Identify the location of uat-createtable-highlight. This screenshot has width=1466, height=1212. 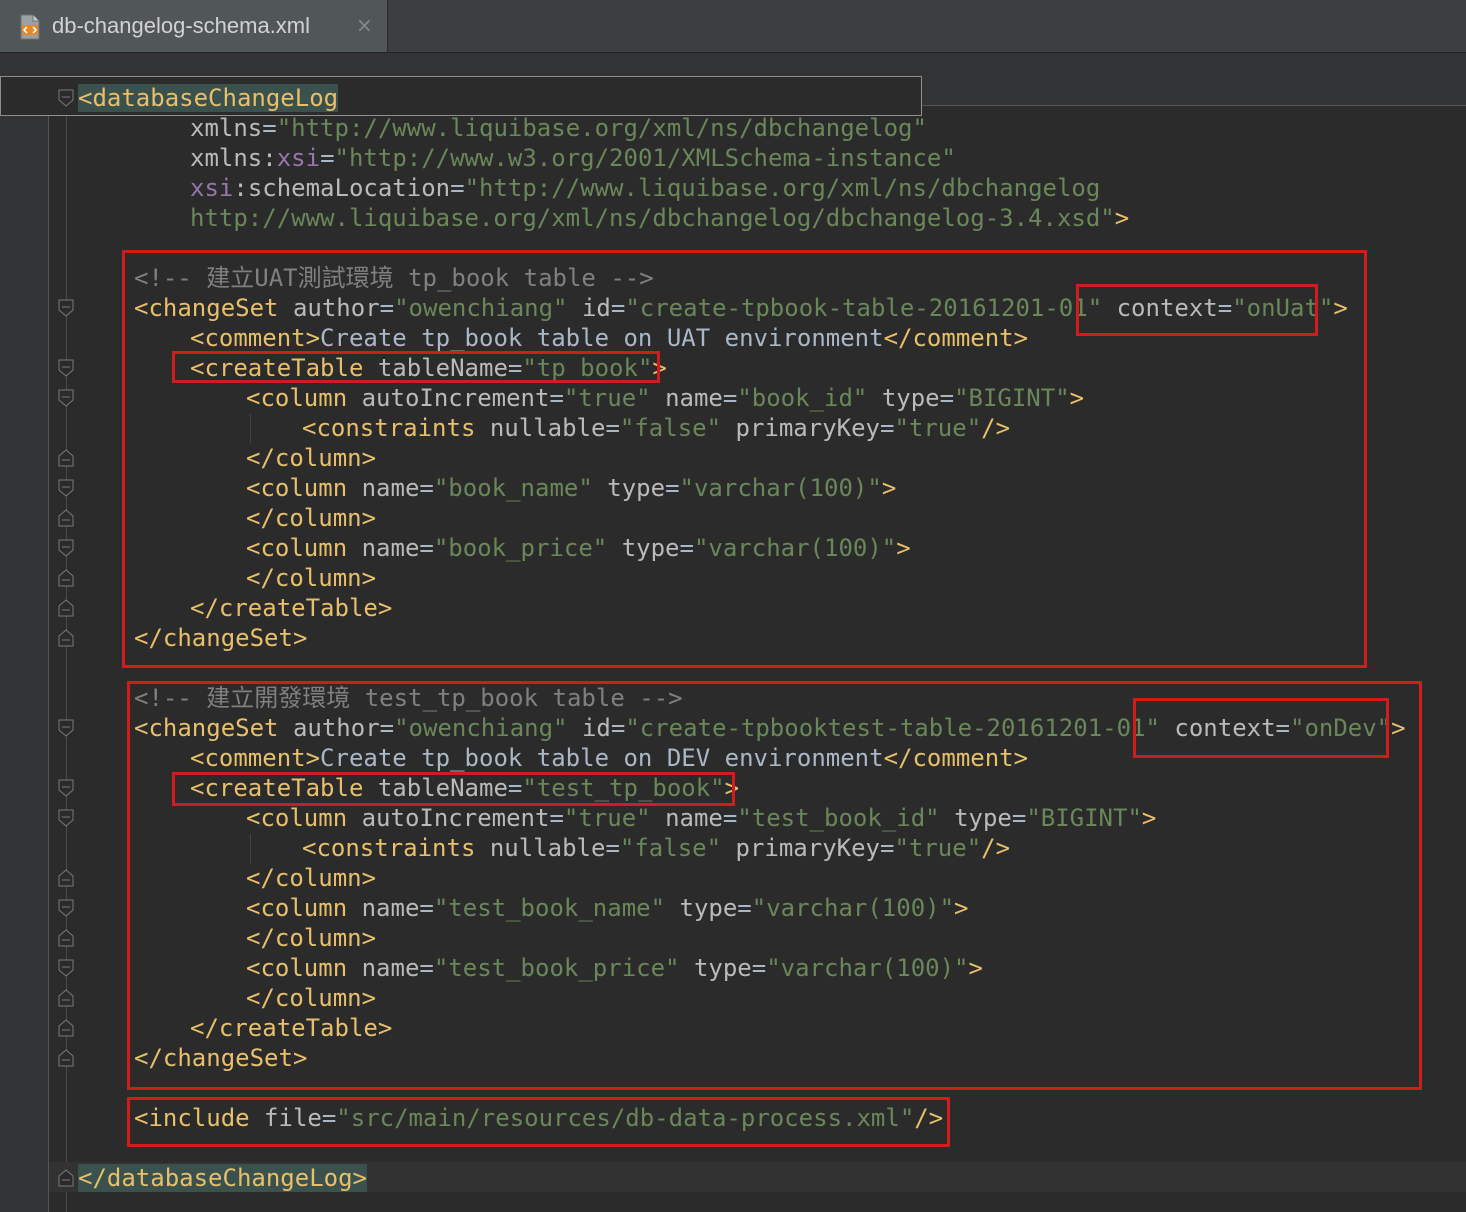
(416, 367).